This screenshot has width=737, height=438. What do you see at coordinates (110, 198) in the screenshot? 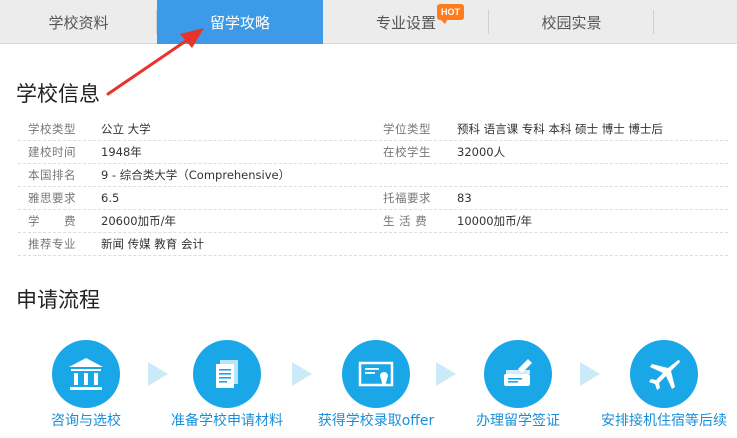
I see `info-value: 6.5` at bounding box center [110, 198].